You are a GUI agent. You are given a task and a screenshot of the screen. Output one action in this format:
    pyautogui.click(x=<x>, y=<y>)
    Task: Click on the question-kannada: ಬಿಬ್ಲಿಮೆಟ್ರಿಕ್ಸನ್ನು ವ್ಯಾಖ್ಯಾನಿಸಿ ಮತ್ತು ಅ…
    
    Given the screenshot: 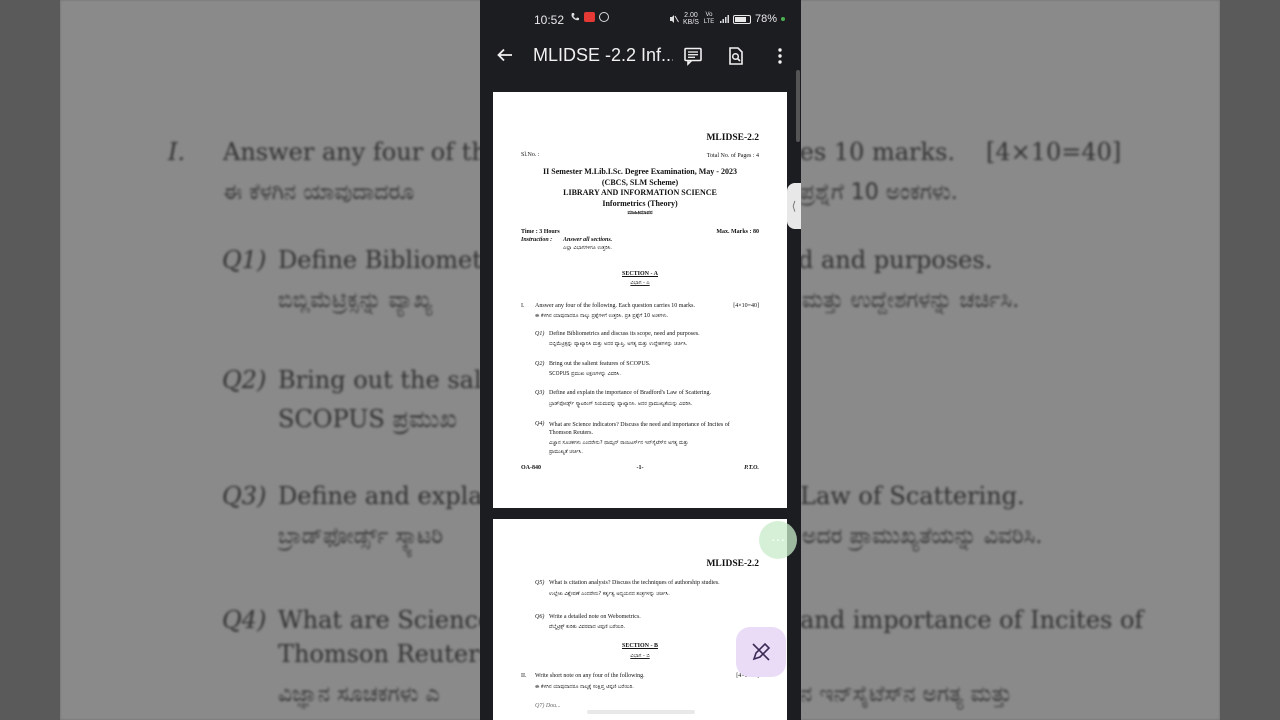 What is the action you would take?
    pyautogui.click(x=618, y=344)
    